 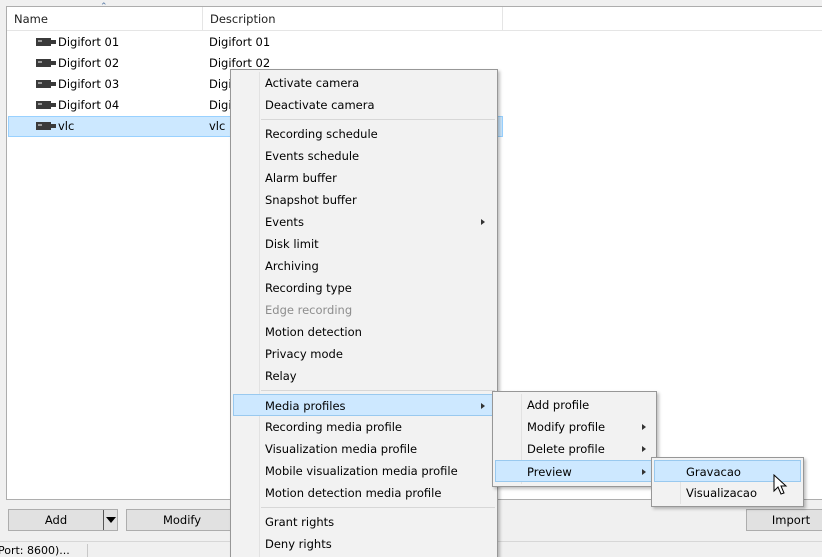 What do you see at coordinates (364, 493) in the screenshot?
I see `menu-item-motion-detection-media-profile: Motion detection media profile` at bounding box center [364, 493].